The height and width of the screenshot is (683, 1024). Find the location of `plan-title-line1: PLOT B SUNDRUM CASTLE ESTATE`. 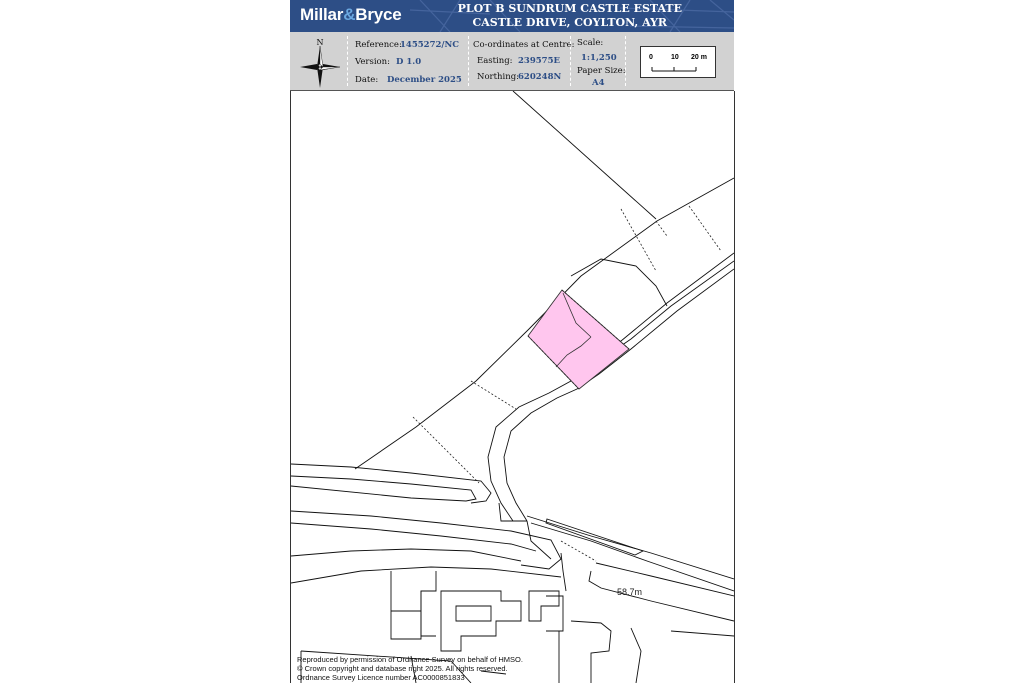

plan-title-line1: PLOT B SUNDRUM CASTLE ESTATE is located at coordinates (569, 8).